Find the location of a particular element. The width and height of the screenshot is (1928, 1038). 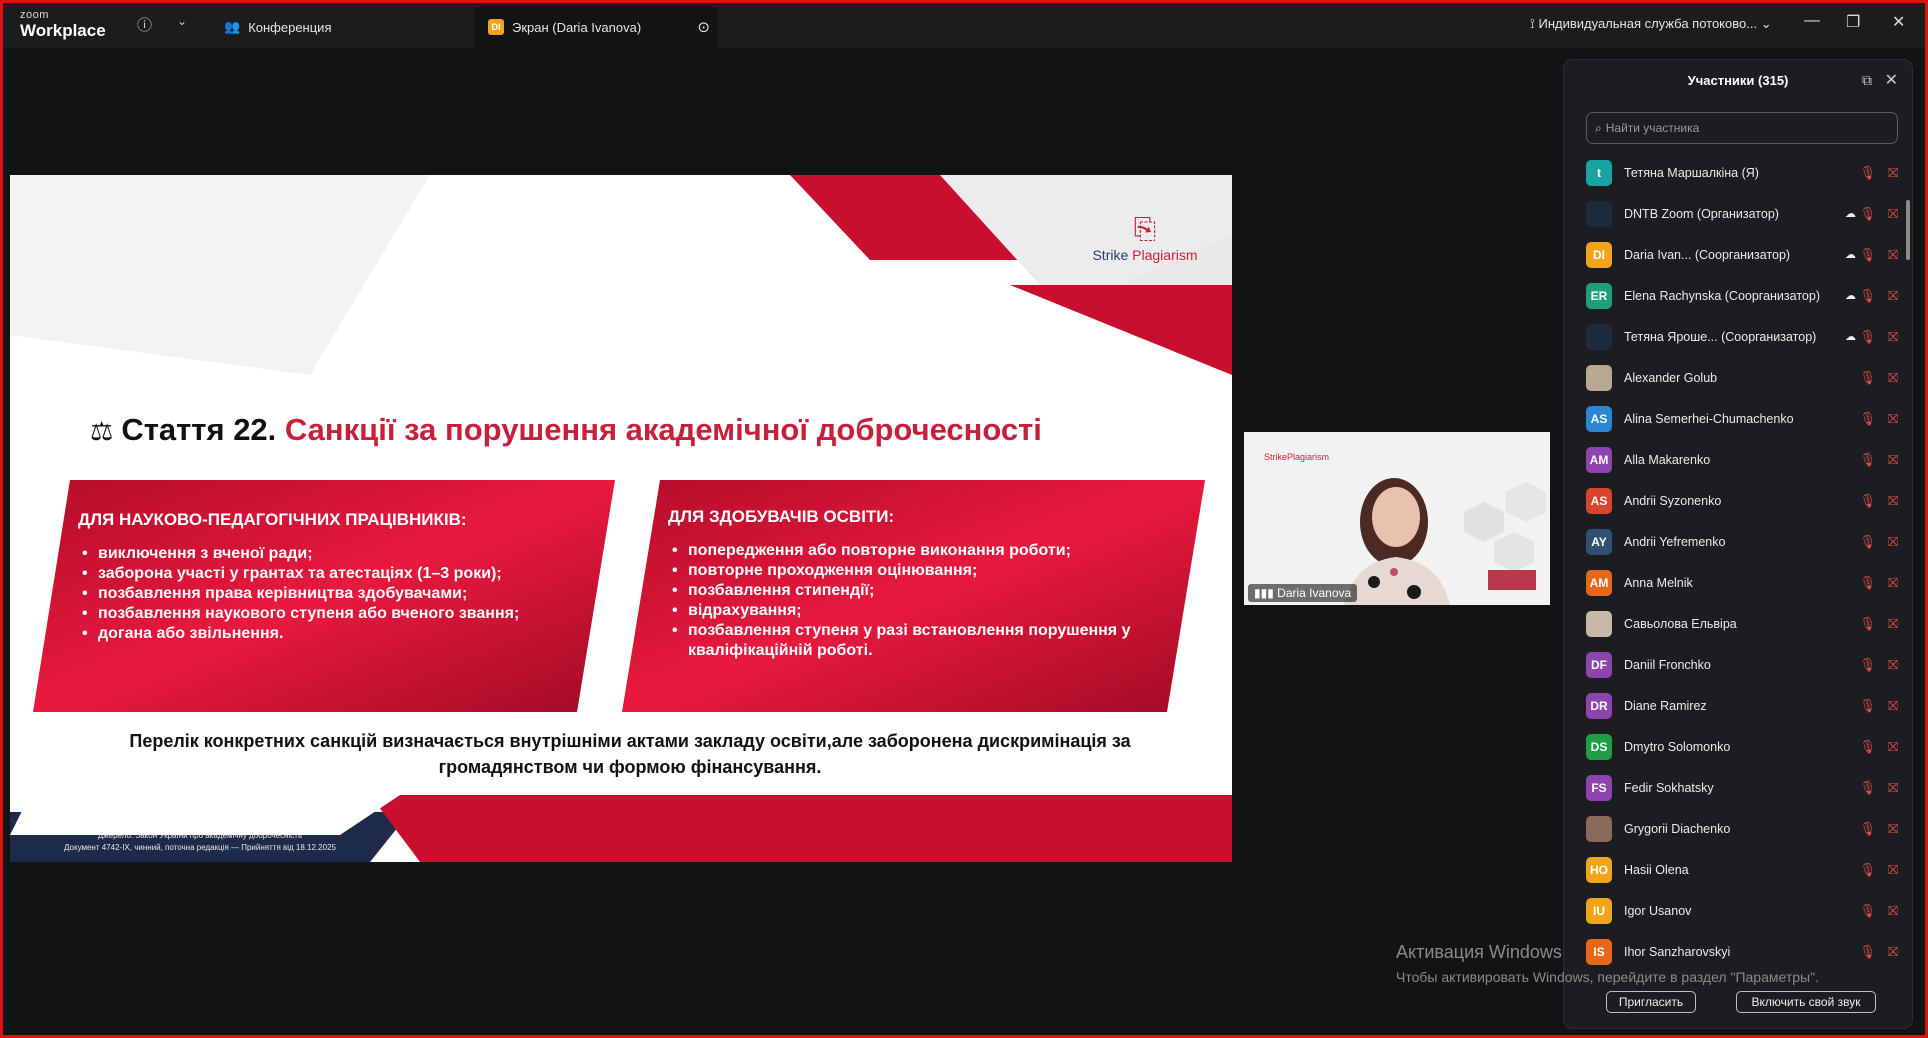

participant-row: Alexander Golub 🎙 ⛝ is located at coordinates (1738, 377).